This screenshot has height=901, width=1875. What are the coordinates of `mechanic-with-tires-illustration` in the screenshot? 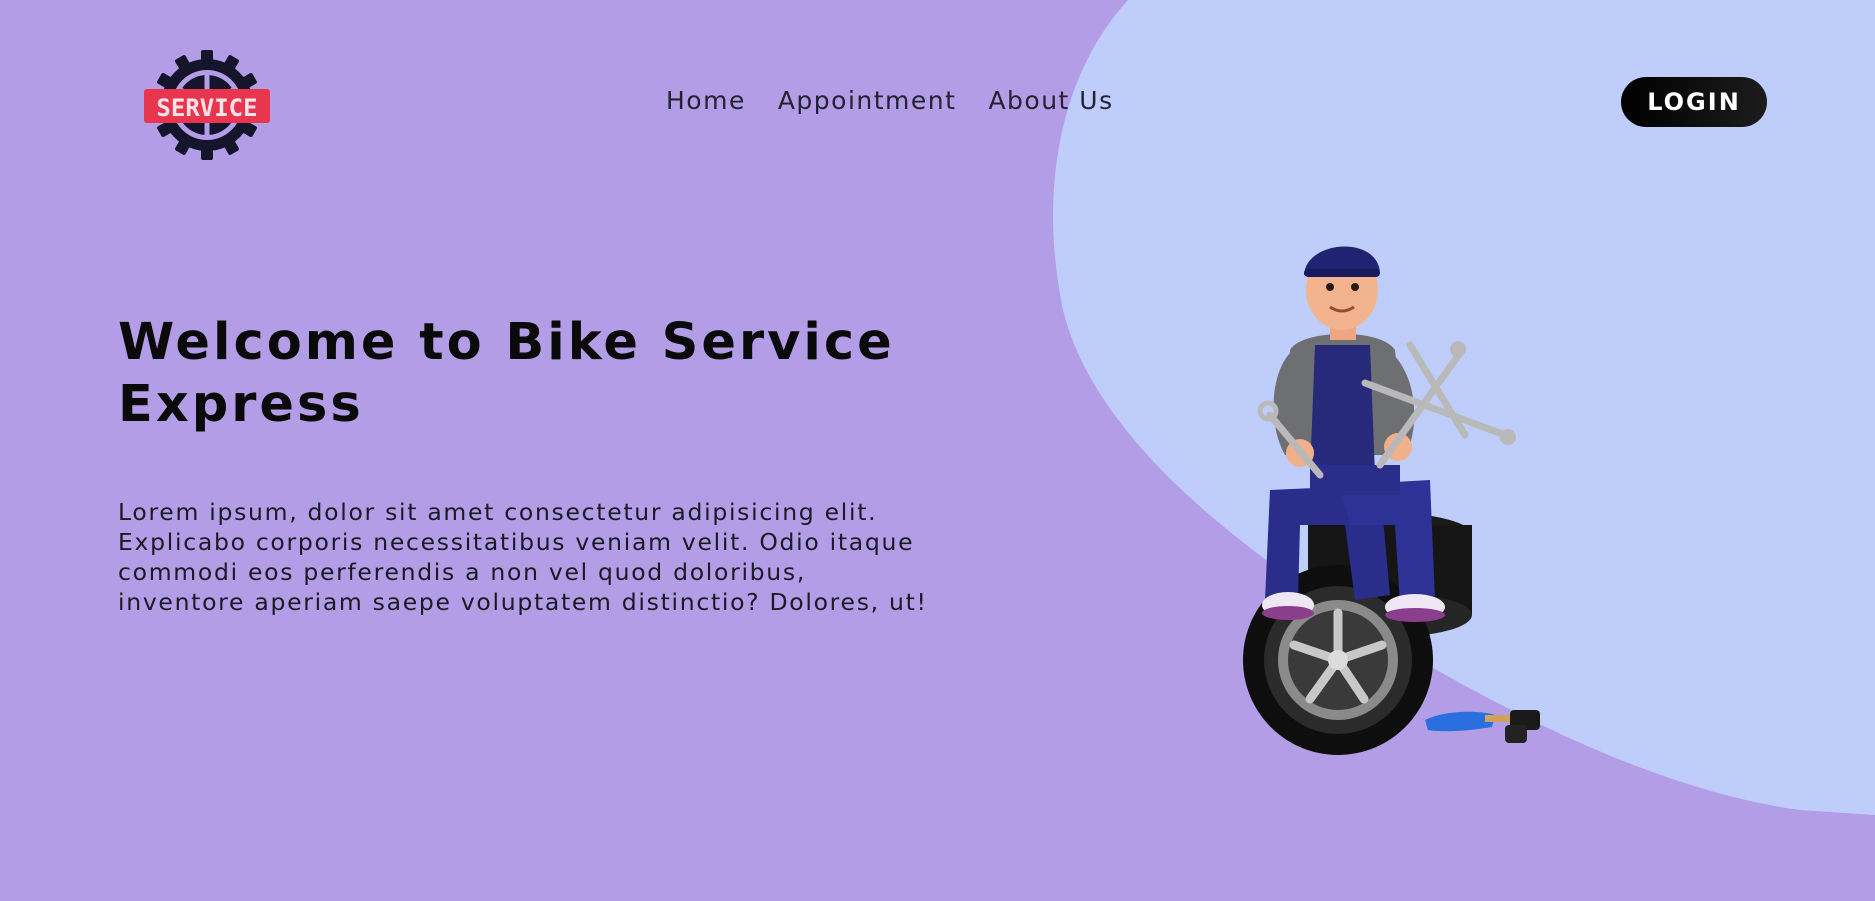 It's located at (1391, 500).